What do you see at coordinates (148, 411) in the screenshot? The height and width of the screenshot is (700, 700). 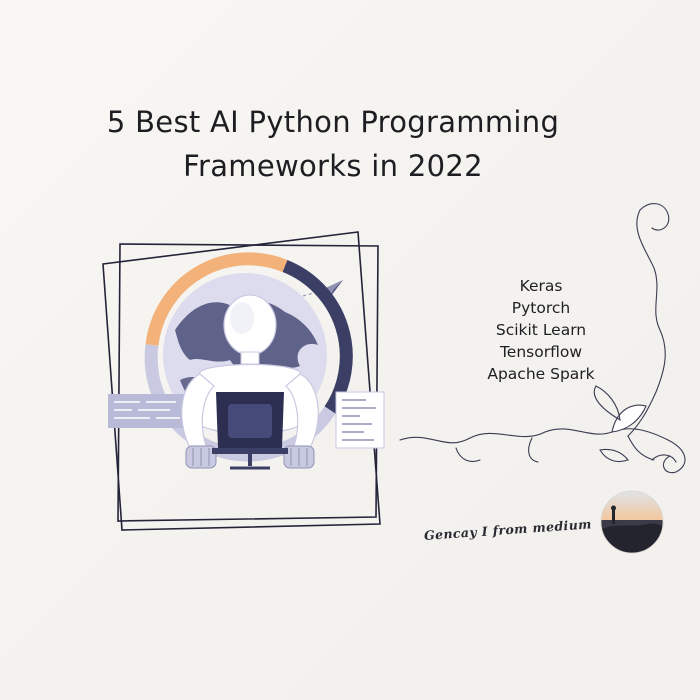 I see `code-panel-left` at bounding box center [148, 411].